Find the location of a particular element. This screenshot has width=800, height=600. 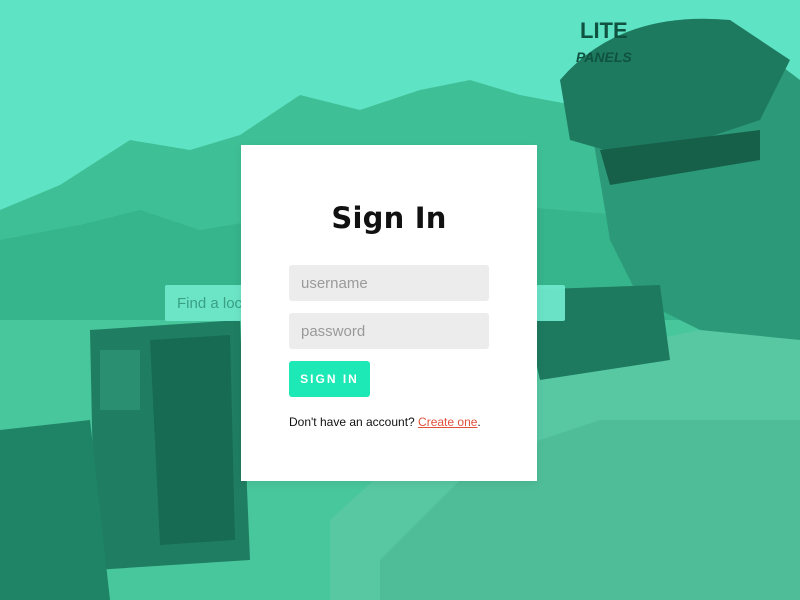

page-title: Sign In is located at coordinates (389, 218).